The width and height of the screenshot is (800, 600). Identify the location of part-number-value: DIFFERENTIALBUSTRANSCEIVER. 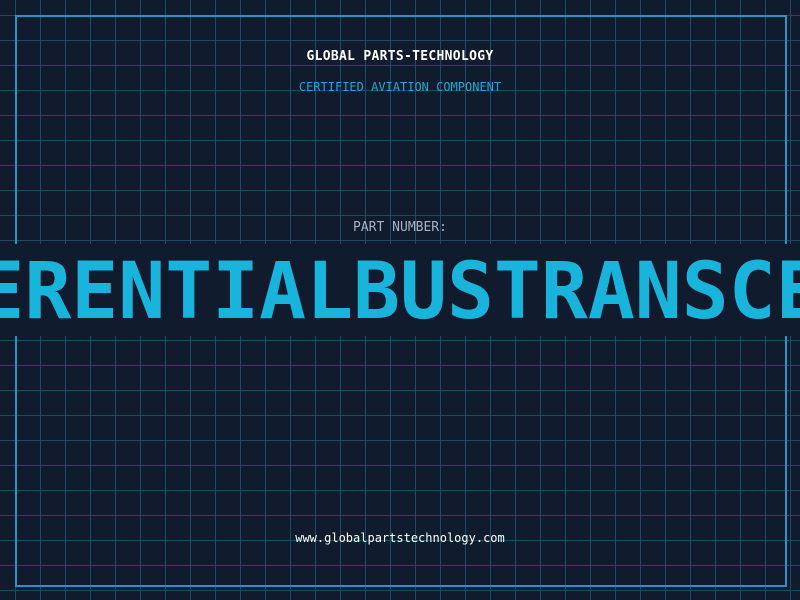
(400, 291).